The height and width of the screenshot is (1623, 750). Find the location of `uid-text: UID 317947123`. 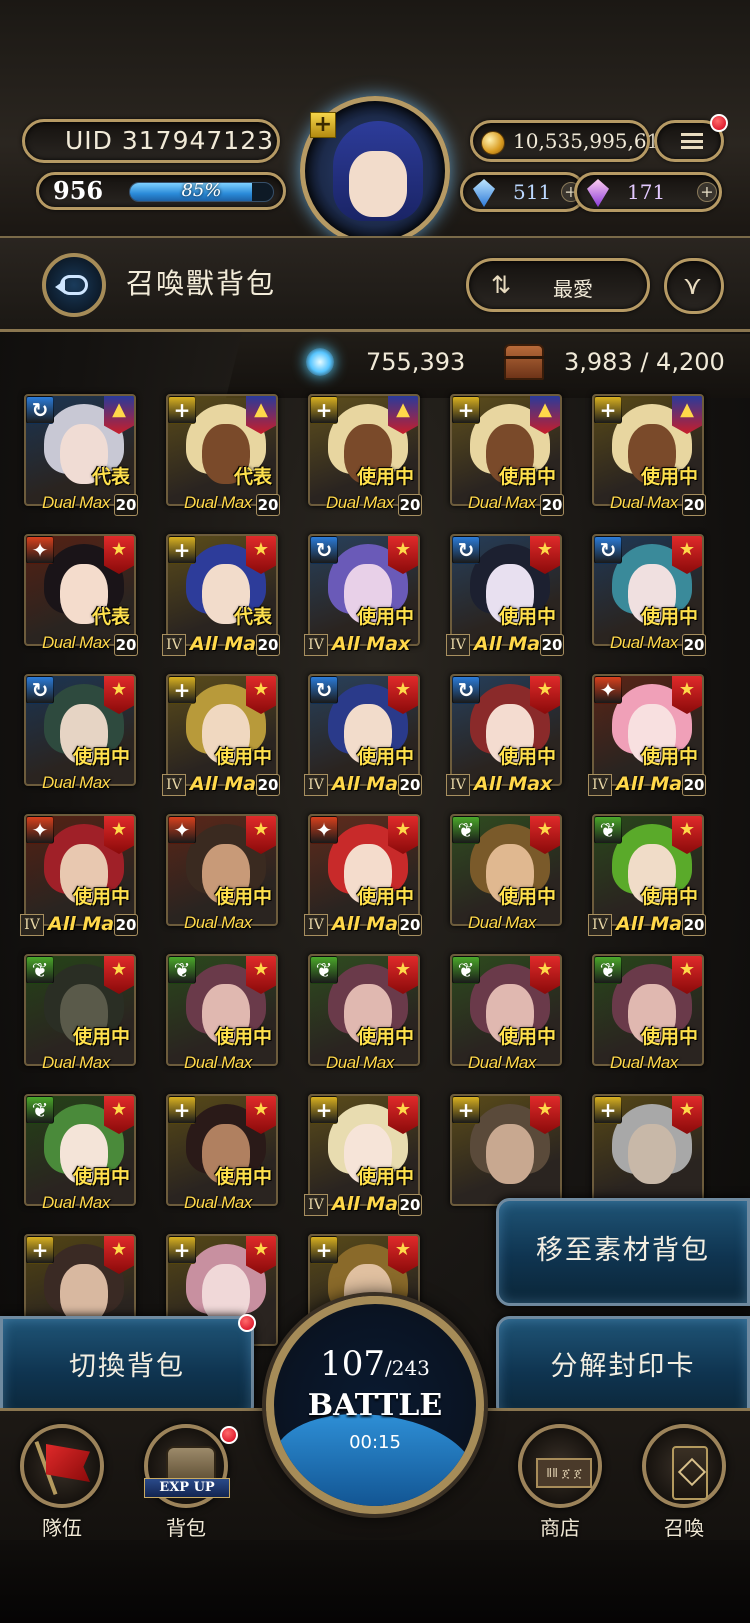

uid-text: UID 317947123 is located at coordinates (170, 140).